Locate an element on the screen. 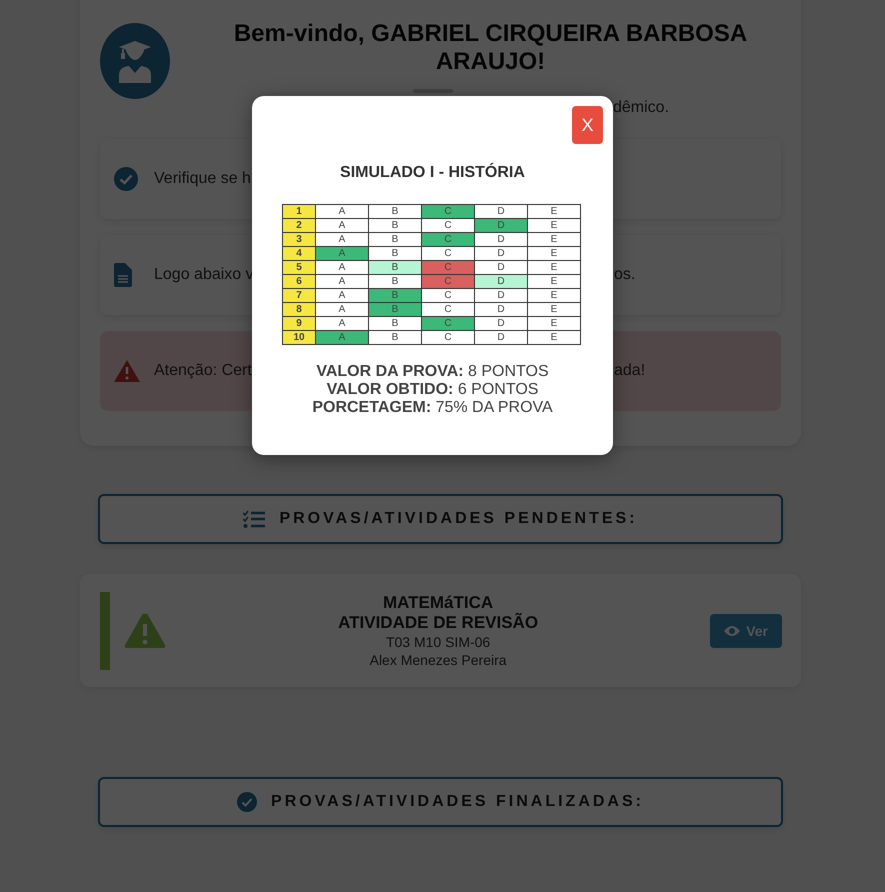  section-title: PROVAS/ATIVIDADES PENDENTES: is located at coordinates (458, 519).